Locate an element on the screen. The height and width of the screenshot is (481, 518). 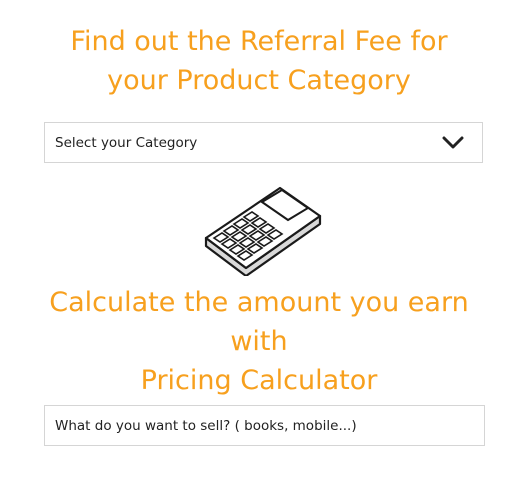
calculator-icon is located at coordinates (263, 231).